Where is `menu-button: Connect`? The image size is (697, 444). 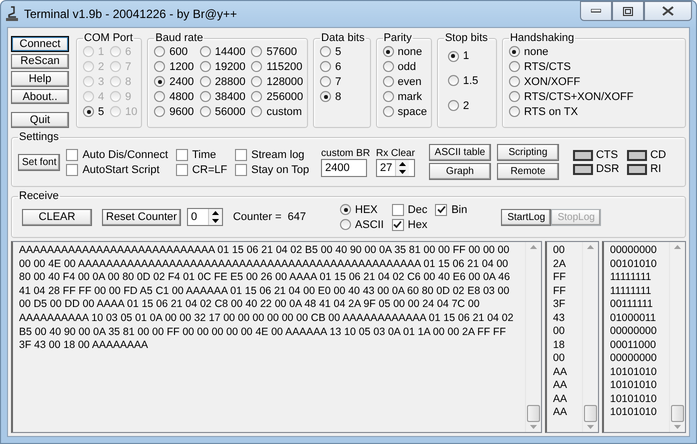
menu-button: Connect is located at coordinates (40, 44).